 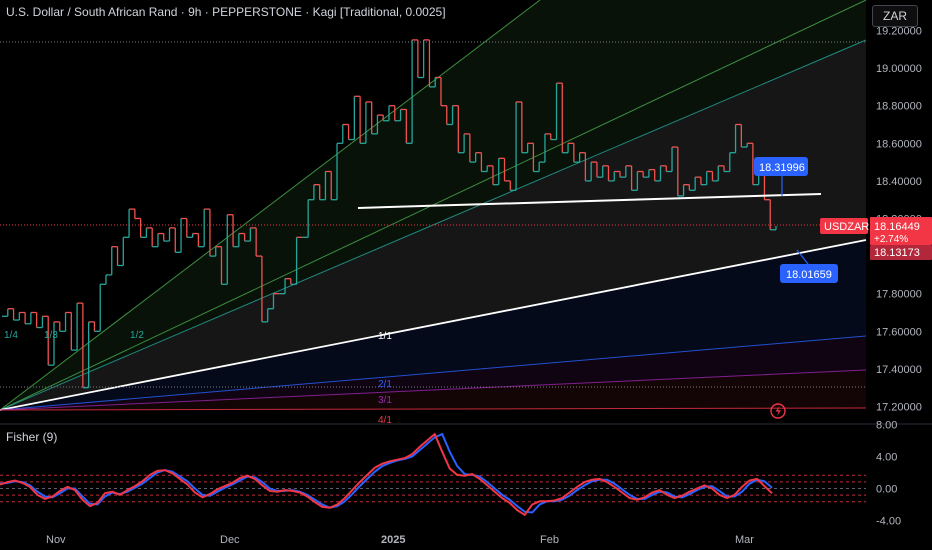 What do you see at coordinates (888, 474) in the screenshot?
I see `fisher-axis: 8.00 4.00 0.00 -4.00` at bounding box center [888, 474].